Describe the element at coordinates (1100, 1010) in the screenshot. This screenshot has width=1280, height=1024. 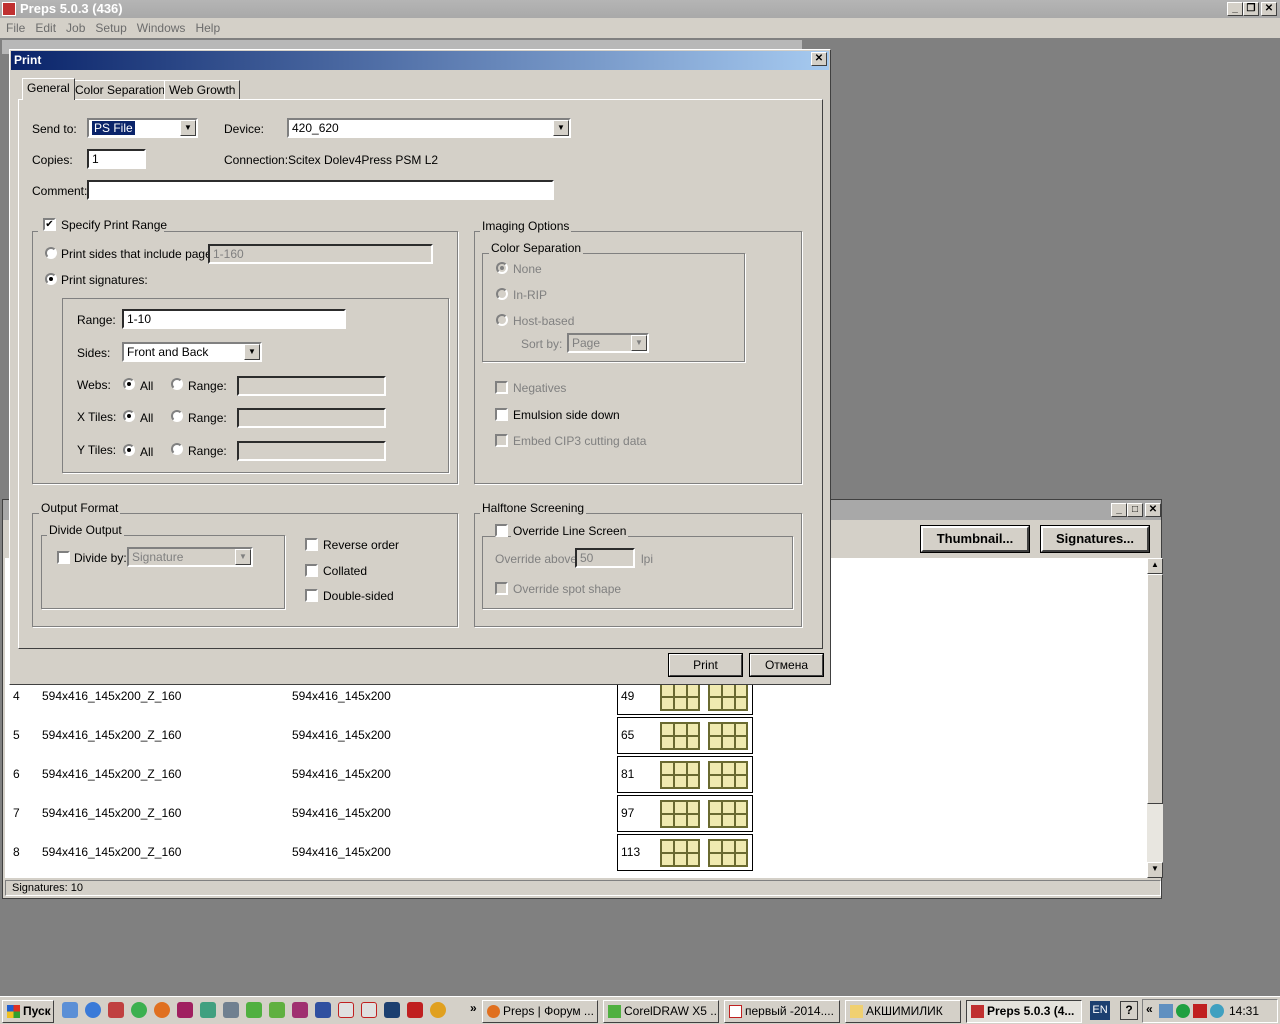
I see `language-indicator: EN` at that location.